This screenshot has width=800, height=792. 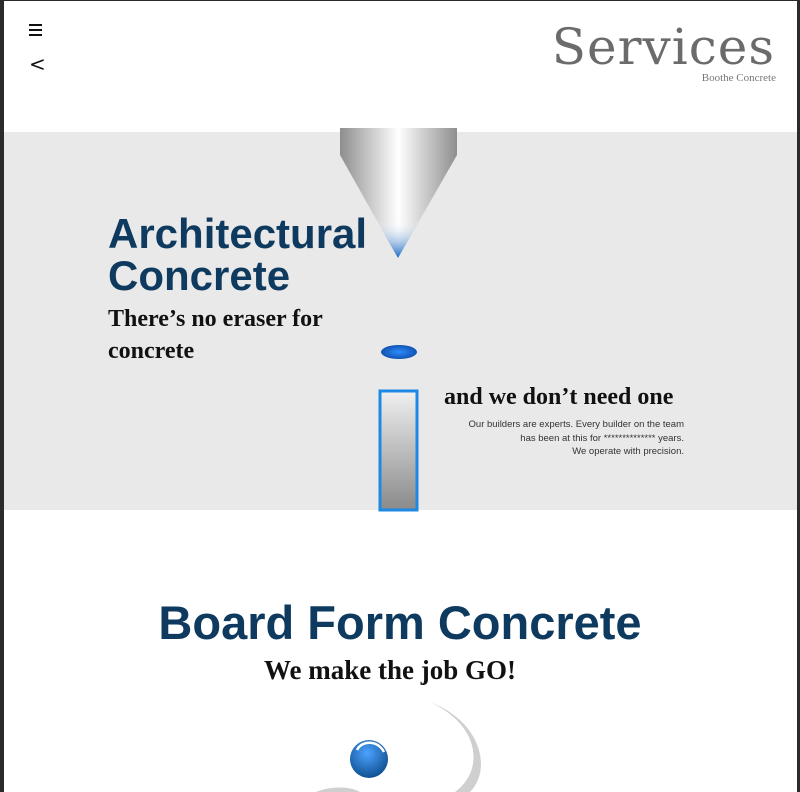 I want to click on hero-title: Architectural Concrete, so click(x=273, y=255).